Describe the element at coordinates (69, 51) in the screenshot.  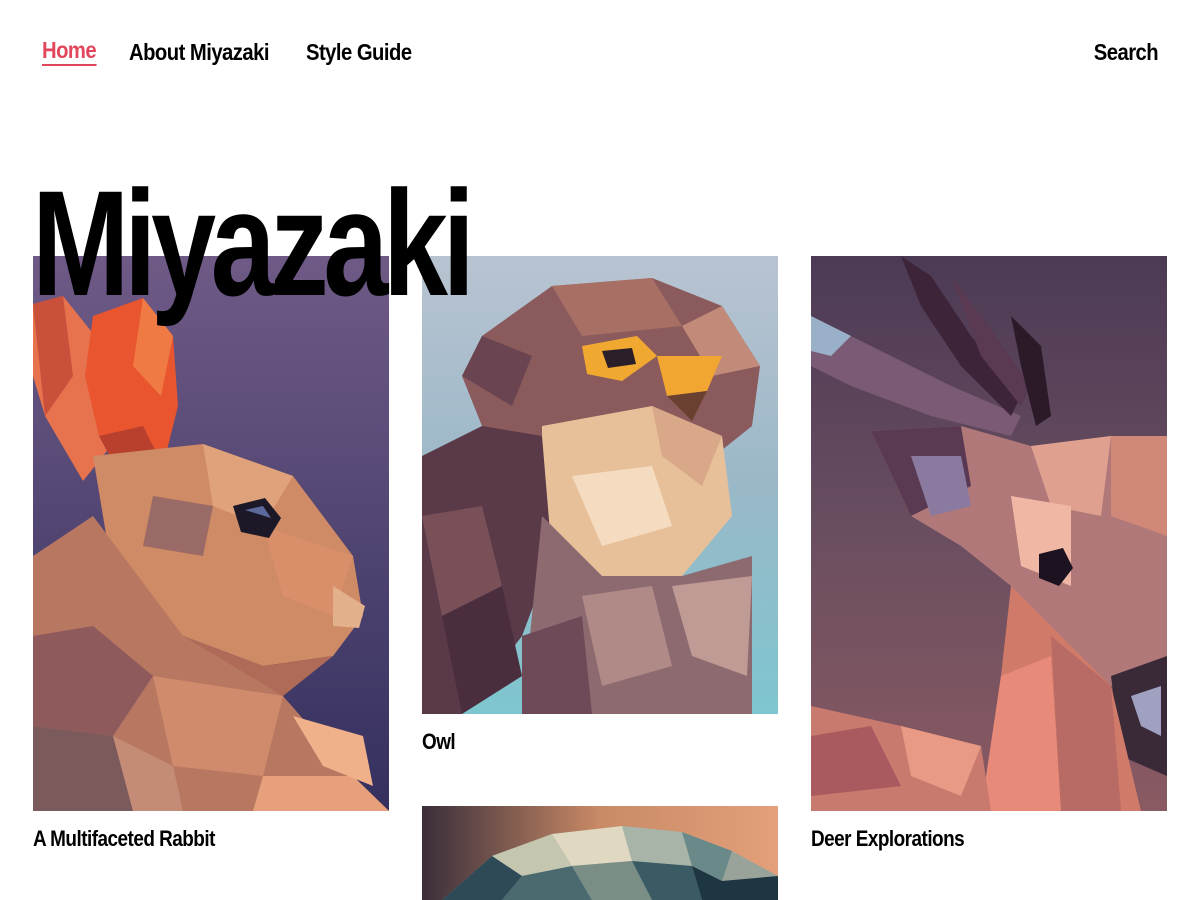
I see `nav-home-link: Home` at that location.